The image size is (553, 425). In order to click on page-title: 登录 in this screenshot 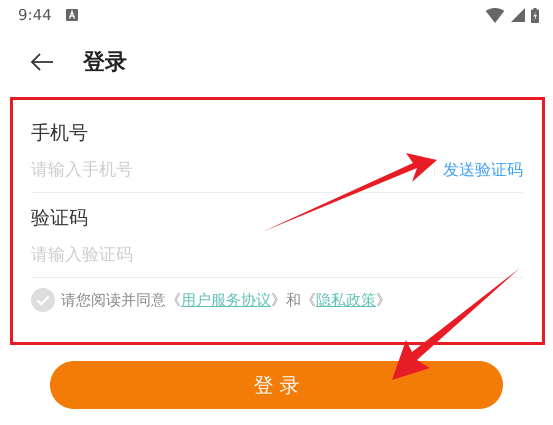, I will do `click(105, 63)`.